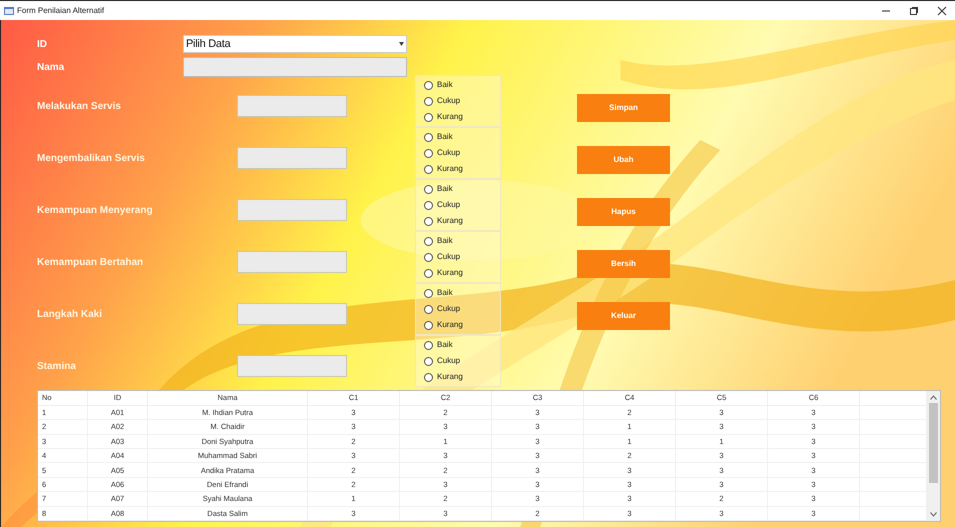 The image size is (955, 527). What do you see at coordinates (933, 514) in the screenshot?
I see `scroll-down-icon` at bounding box center [933, 514].